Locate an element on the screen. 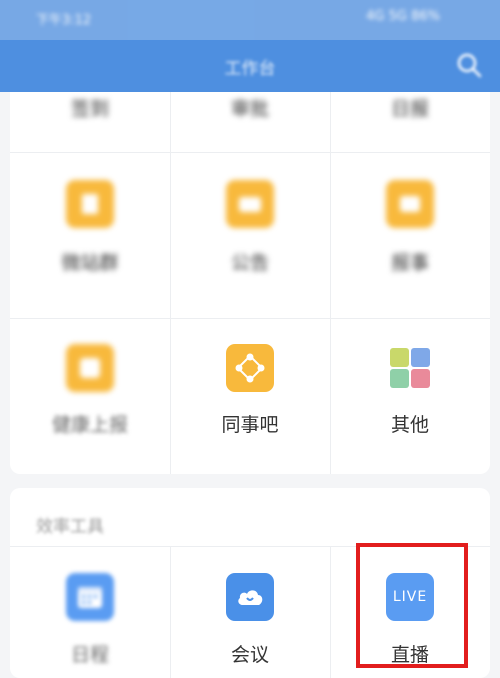 Image resolution: width=500 pixels, height=678 pixels. nav-bar: 工作台 is located at coordinates (250, 66).